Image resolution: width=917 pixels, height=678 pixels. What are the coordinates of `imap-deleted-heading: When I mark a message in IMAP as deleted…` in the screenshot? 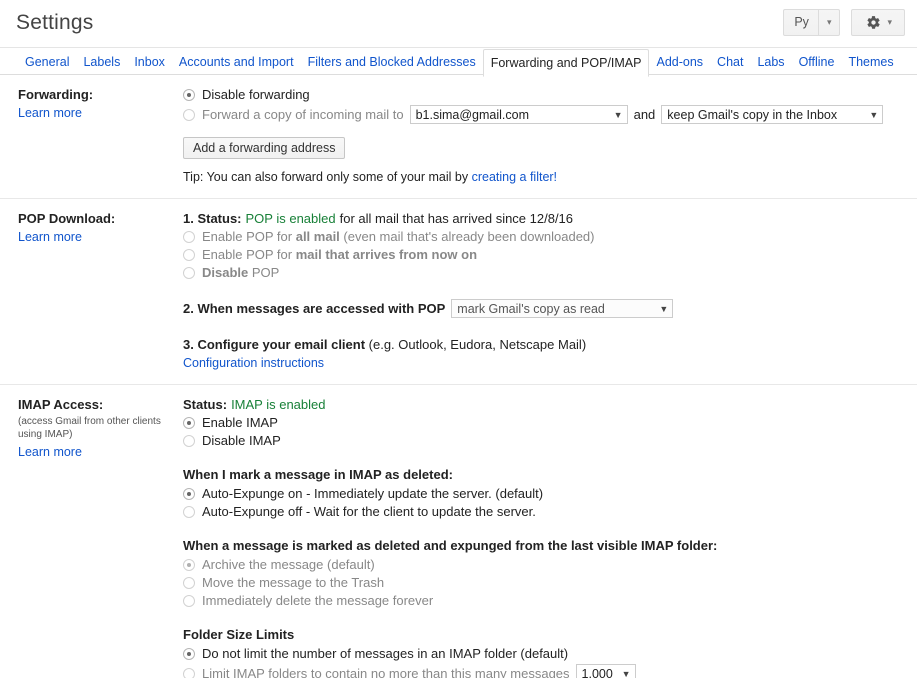 It's located at (318, 474).